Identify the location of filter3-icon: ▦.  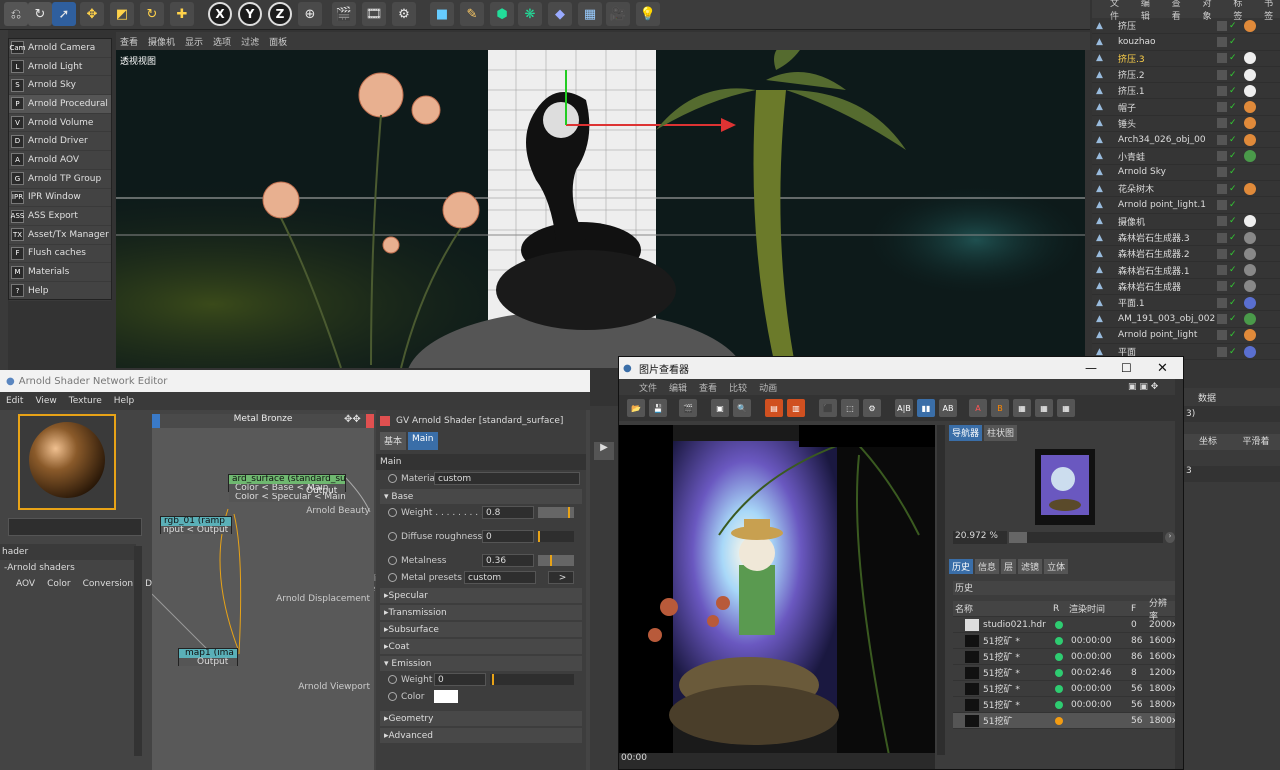
(1066, 408).